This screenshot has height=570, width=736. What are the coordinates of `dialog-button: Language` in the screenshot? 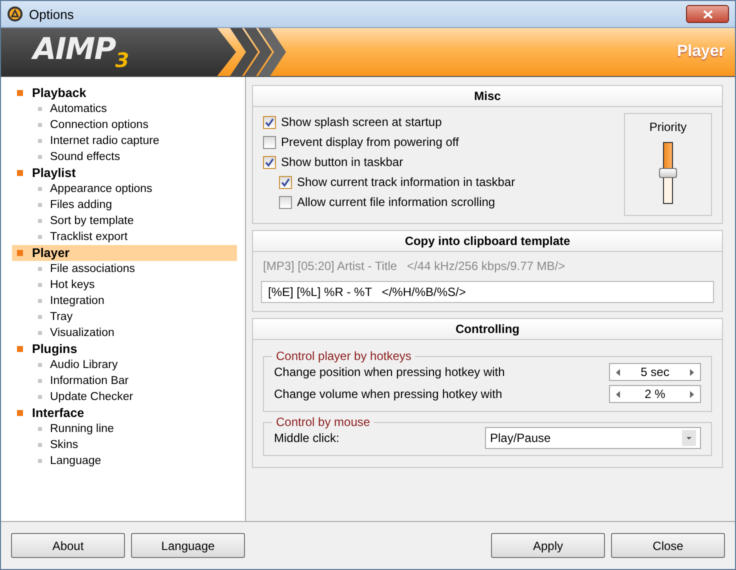 It's located at (188, 545).